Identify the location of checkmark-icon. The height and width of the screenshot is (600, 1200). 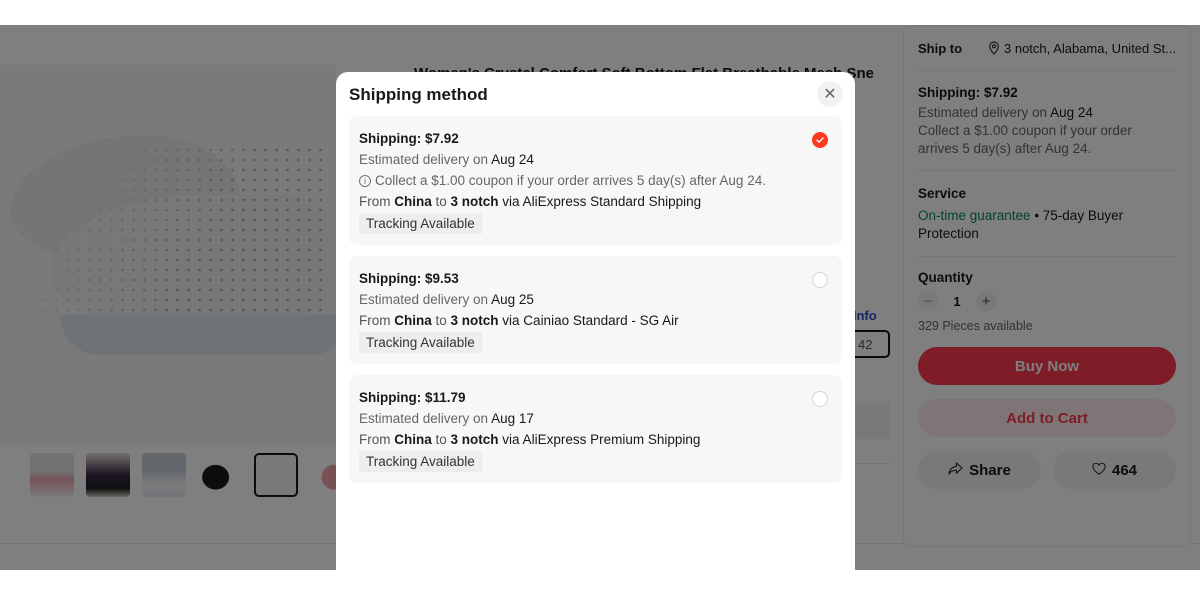
(820, 140).